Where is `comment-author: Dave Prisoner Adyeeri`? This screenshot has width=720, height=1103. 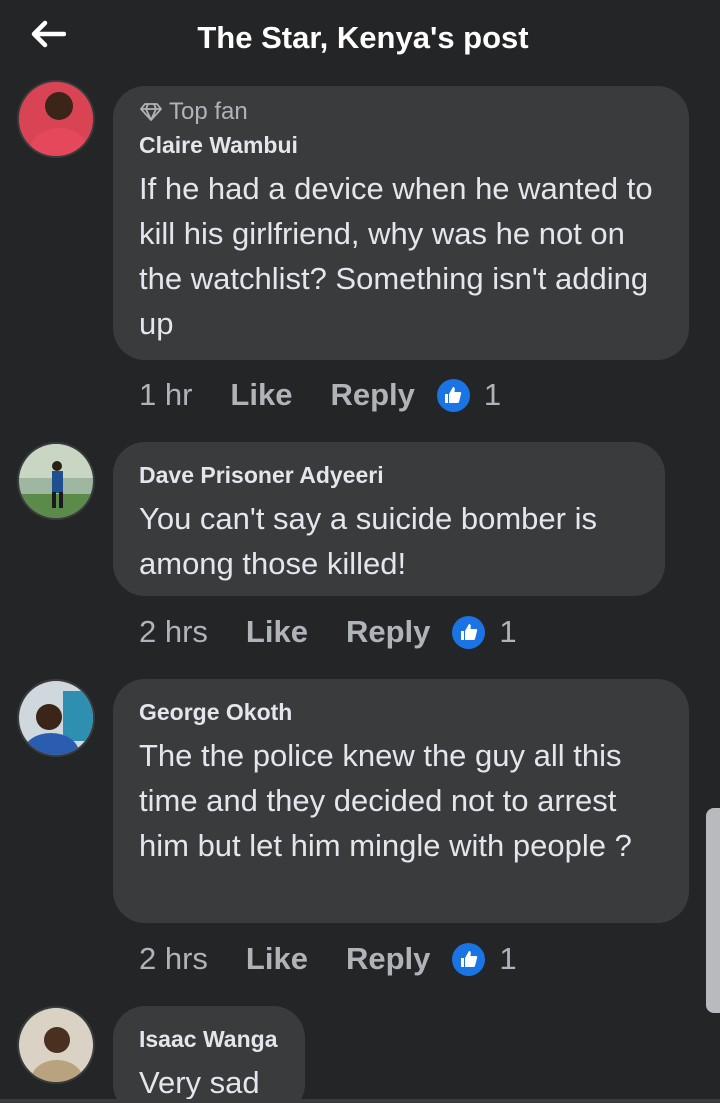 comment-author: Dave Prisoner Adyeeri is located at coordinates (389, 475).